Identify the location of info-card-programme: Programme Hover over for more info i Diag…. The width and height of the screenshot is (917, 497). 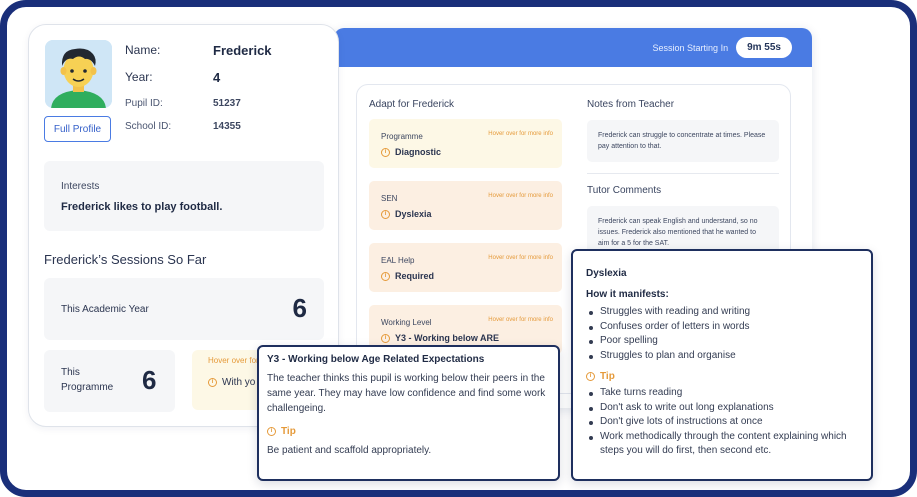
(465, 143).